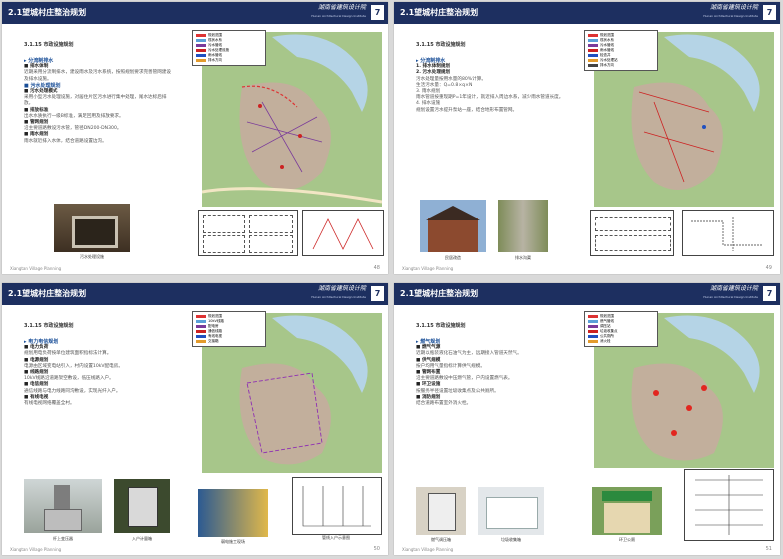 The image size is (783, 559). Describe the element at coordinates (621, 341) in the screenshot. I see `legend-item: 消火栓` at that location.